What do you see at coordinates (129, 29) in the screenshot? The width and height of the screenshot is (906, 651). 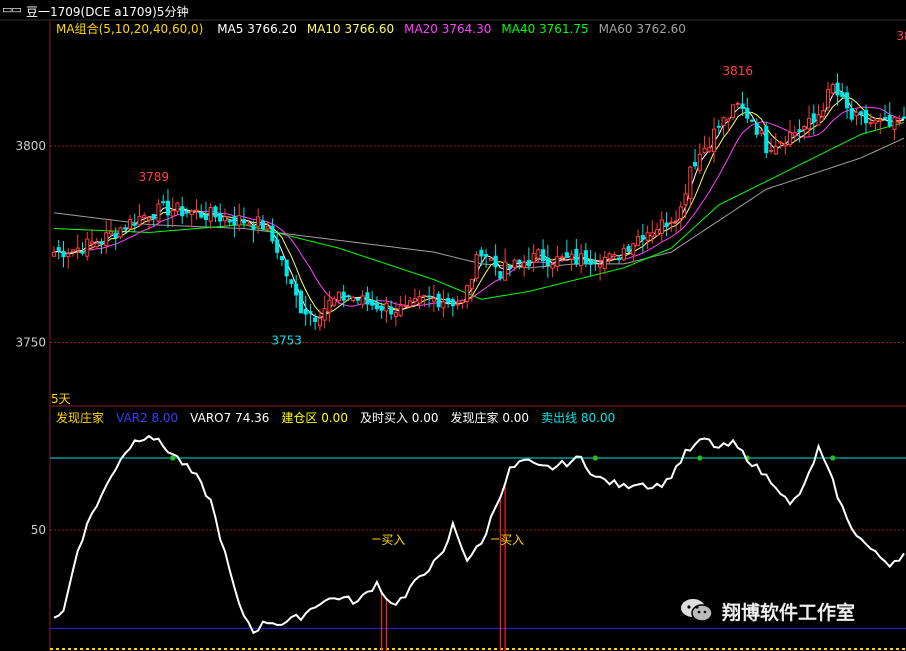 I see `ma-group-label: MA组合(5,10,20,40,60,0)` at bounding box center [129, 29].